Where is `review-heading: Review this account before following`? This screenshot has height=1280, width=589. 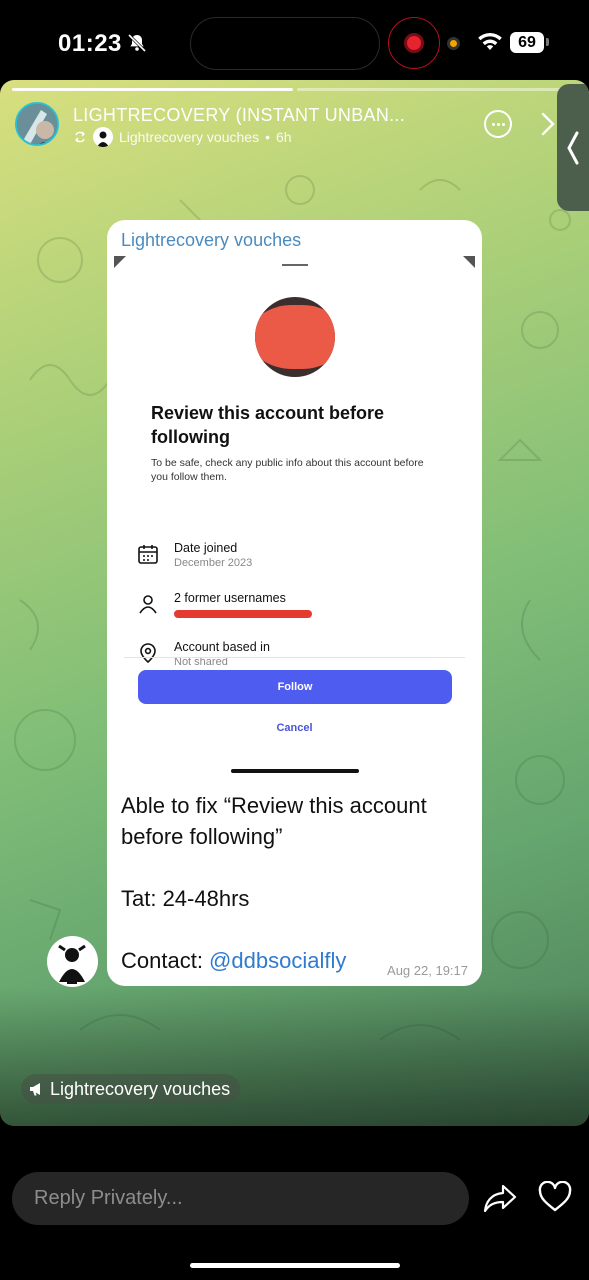
review-heading: Review this account before following is located at coordinates (268, 425).